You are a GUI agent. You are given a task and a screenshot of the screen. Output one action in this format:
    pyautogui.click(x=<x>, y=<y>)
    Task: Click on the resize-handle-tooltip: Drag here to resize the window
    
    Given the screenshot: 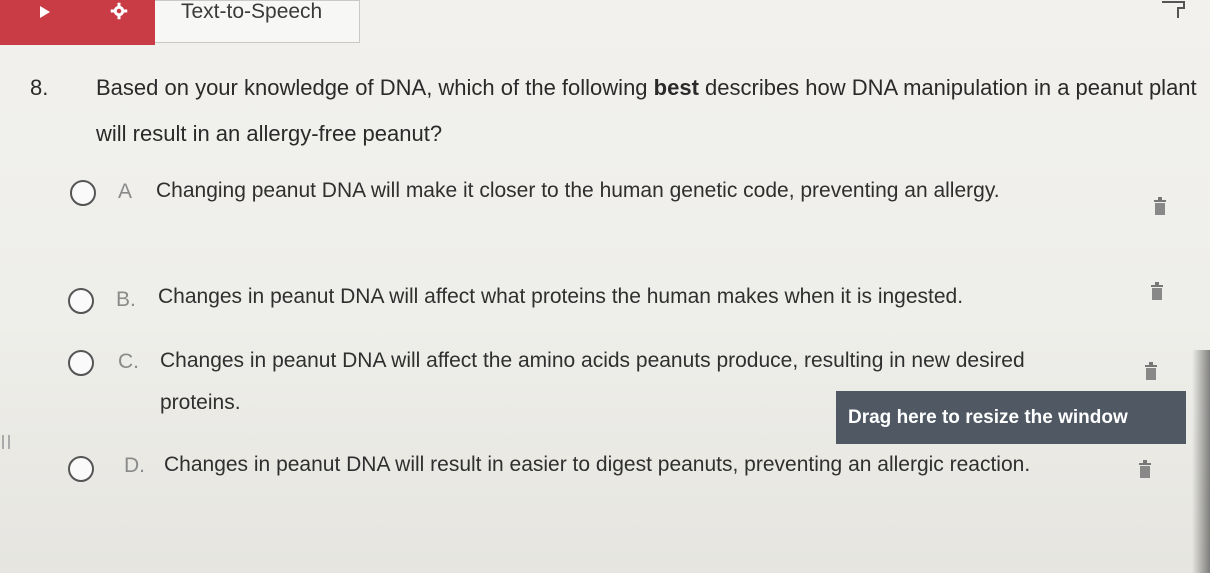 What is the action you would take?
    pyautogui.click(x=1011, y=417)
    